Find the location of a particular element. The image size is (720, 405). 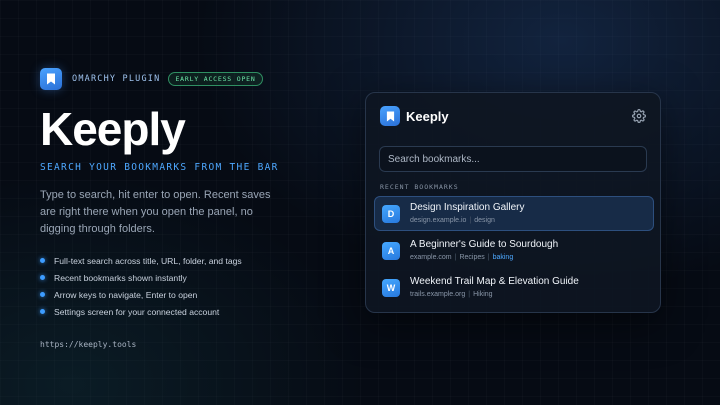

feature-item: Recent bookmarks shown instantly is located at coordinates (190, 277).